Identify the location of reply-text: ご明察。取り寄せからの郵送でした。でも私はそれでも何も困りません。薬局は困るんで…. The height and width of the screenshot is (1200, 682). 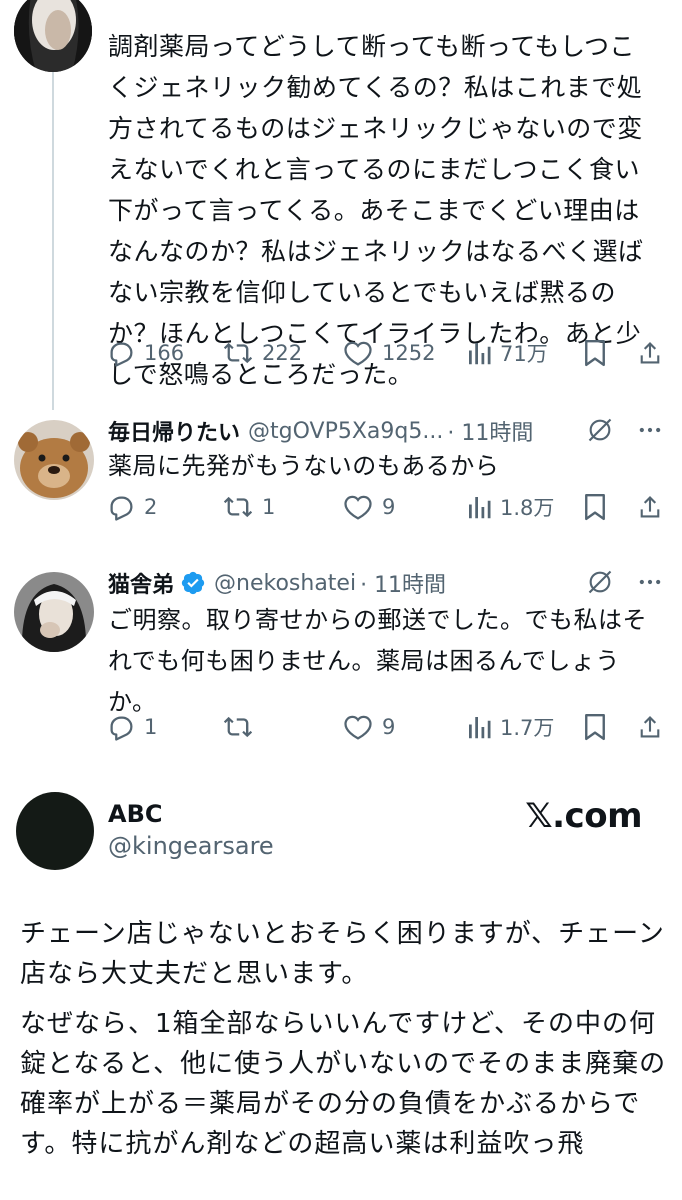
(377, 661).